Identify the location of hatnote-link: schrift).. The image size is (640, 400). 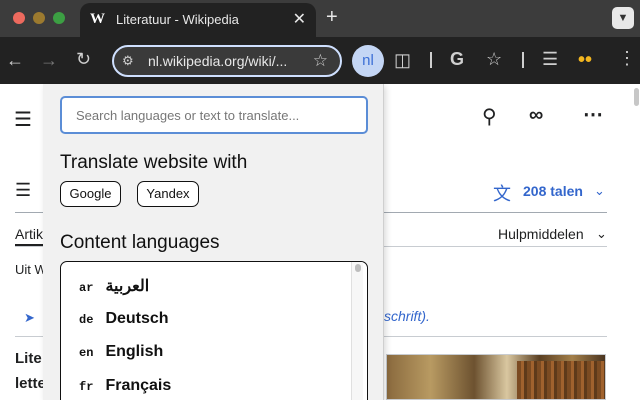
(407, 316).